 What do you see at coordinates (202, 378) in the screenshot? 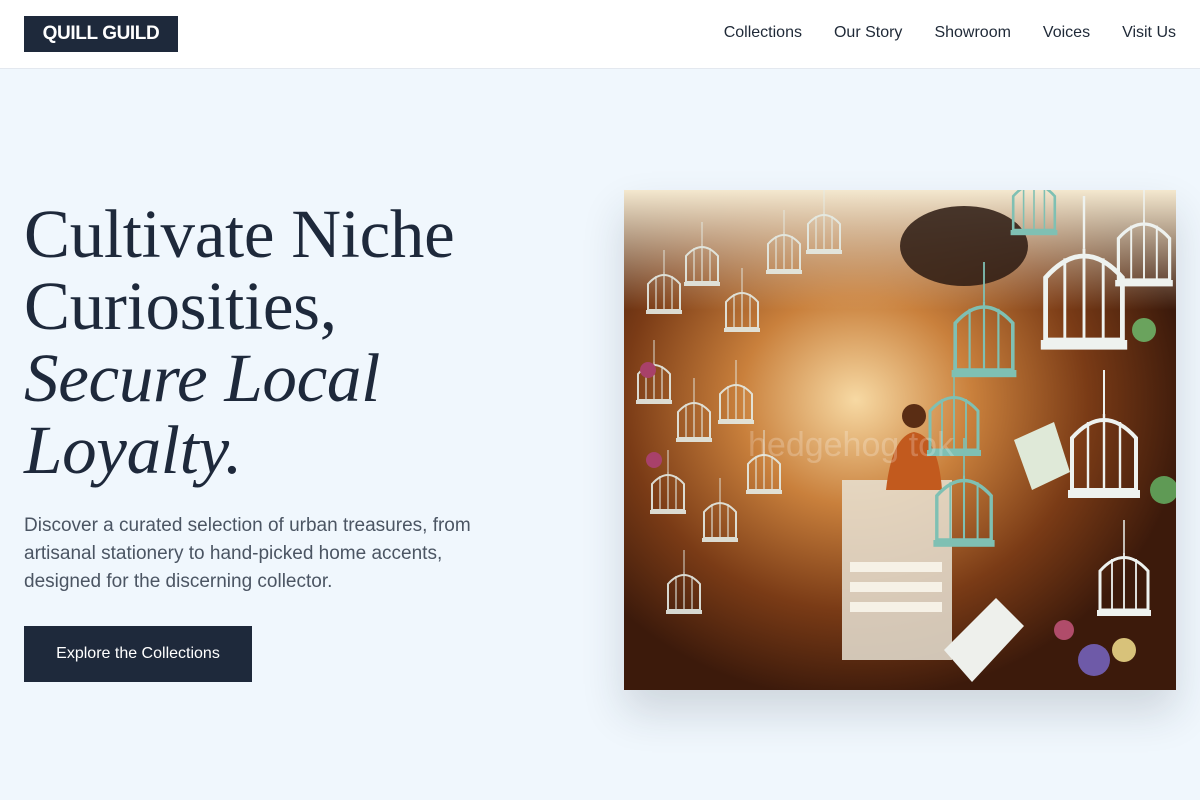
I see `headline-line-3: Secure Local` at bounding box center [202, 378].